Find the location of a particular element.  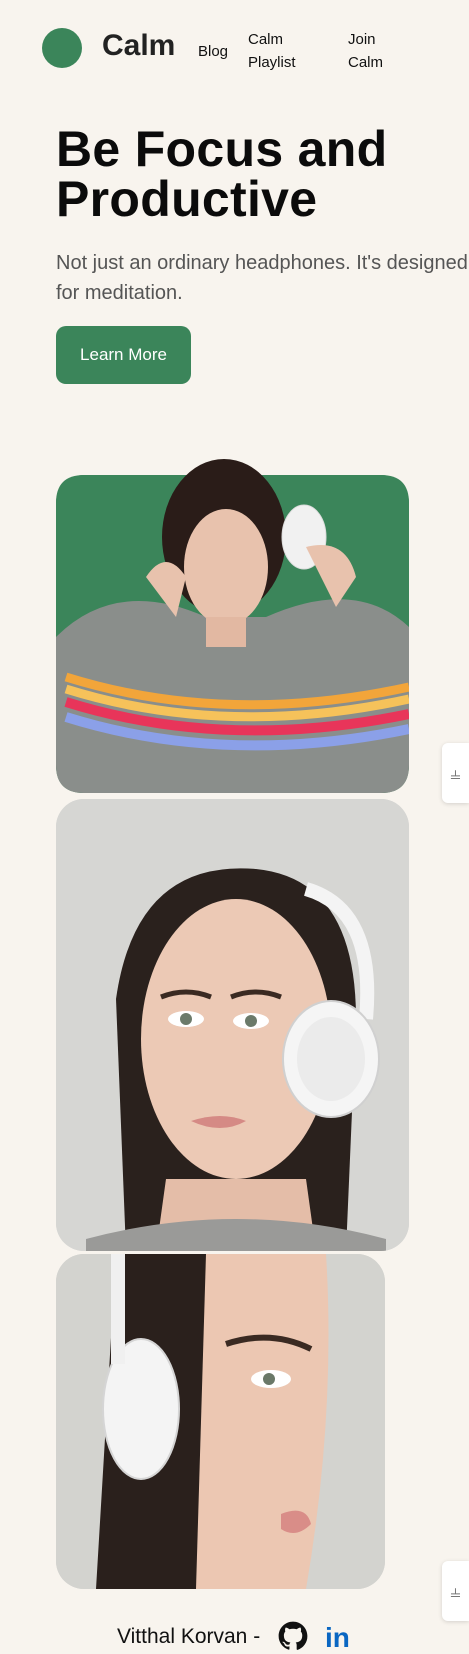

hero-subtitle-line2: for meditation. is located at coordinates (119, 293).